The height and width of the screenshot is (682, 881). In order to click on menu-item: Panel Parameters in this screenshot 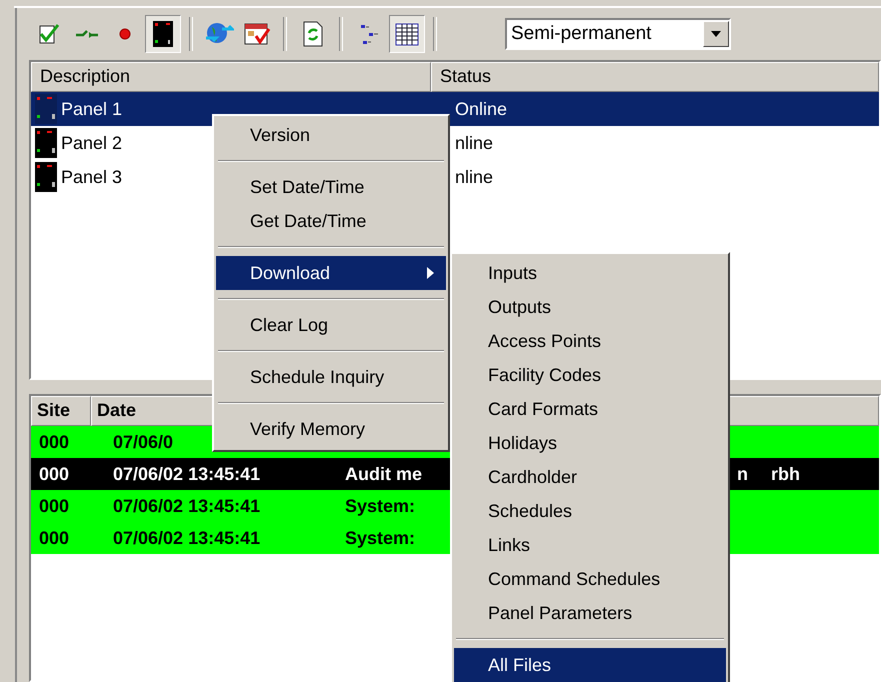, I will do `click(590, 613)`.